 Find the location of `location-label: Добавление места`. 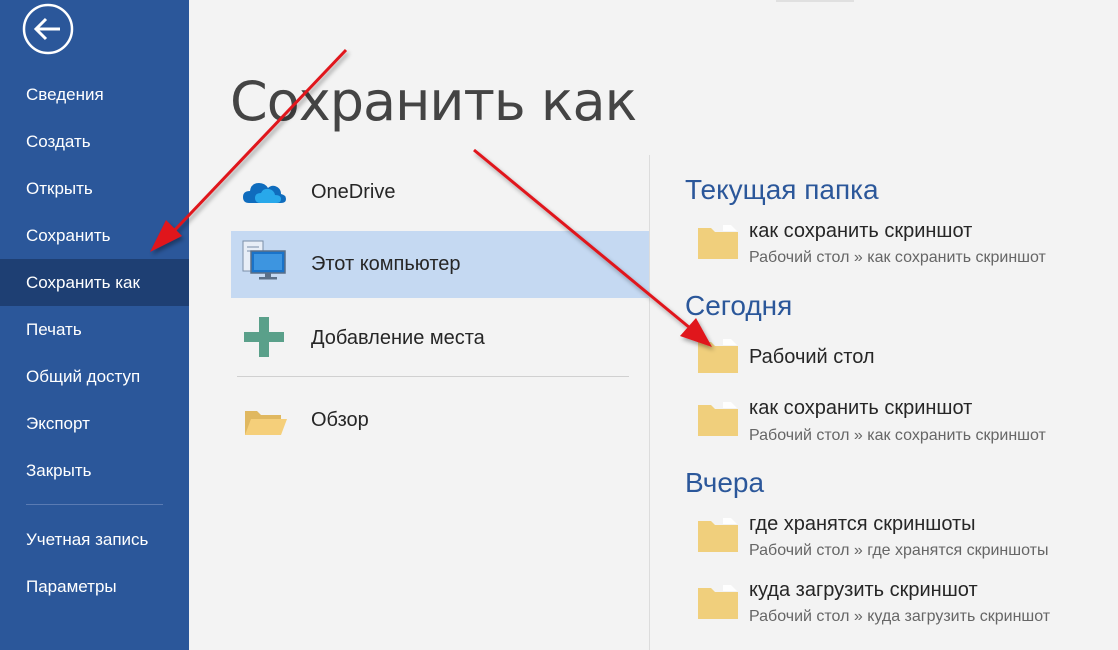

location-label: Добавление места is located at coordinates (398, 338).